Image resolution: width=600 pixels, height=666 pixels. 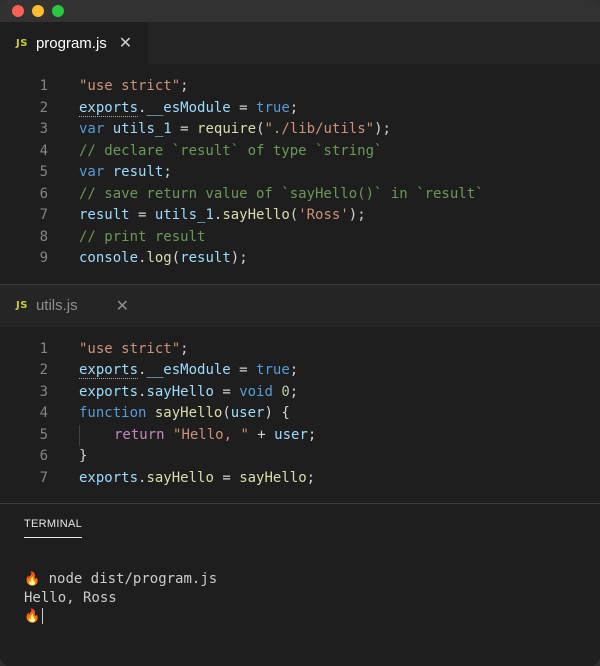 I want to click on code-line: 3 var utils_1 = require("./lib/utils");, so click(x=300, y=130).